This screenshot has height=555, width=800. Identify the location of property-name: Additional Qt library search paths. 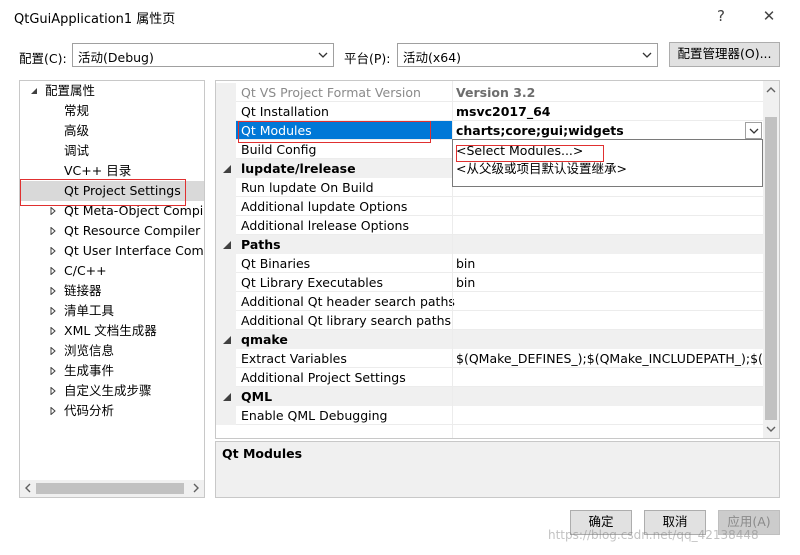
(346, 320).